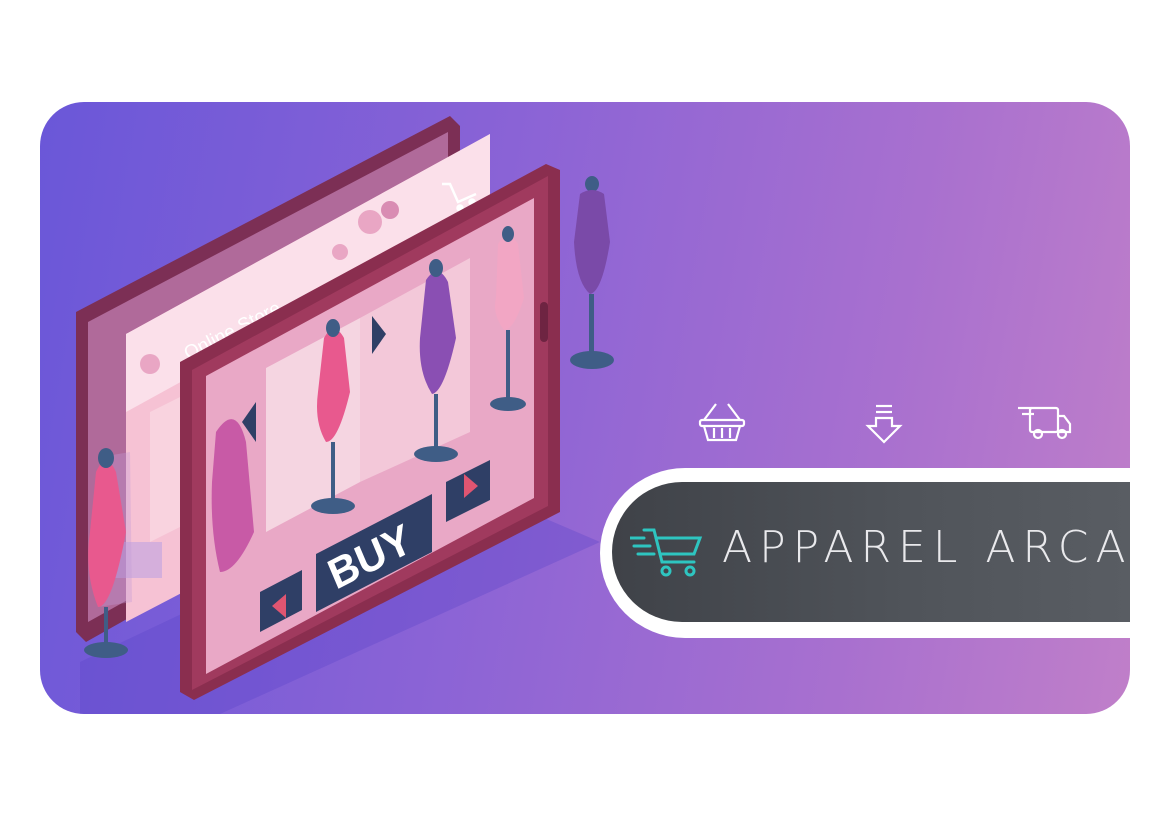 Image resolution: width=1170 pixels, height=816 pixels. Describe the element at coordinates (722, 422) in the screenshot. I see `basket-icon` at that location.